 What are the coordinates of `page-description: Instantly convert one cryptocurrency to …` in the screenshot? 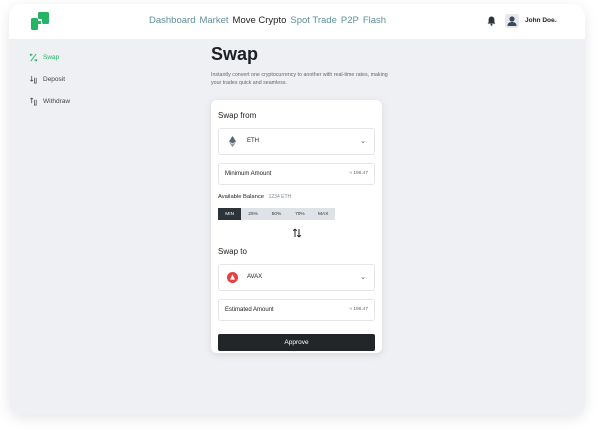 It's located at (299, 79).